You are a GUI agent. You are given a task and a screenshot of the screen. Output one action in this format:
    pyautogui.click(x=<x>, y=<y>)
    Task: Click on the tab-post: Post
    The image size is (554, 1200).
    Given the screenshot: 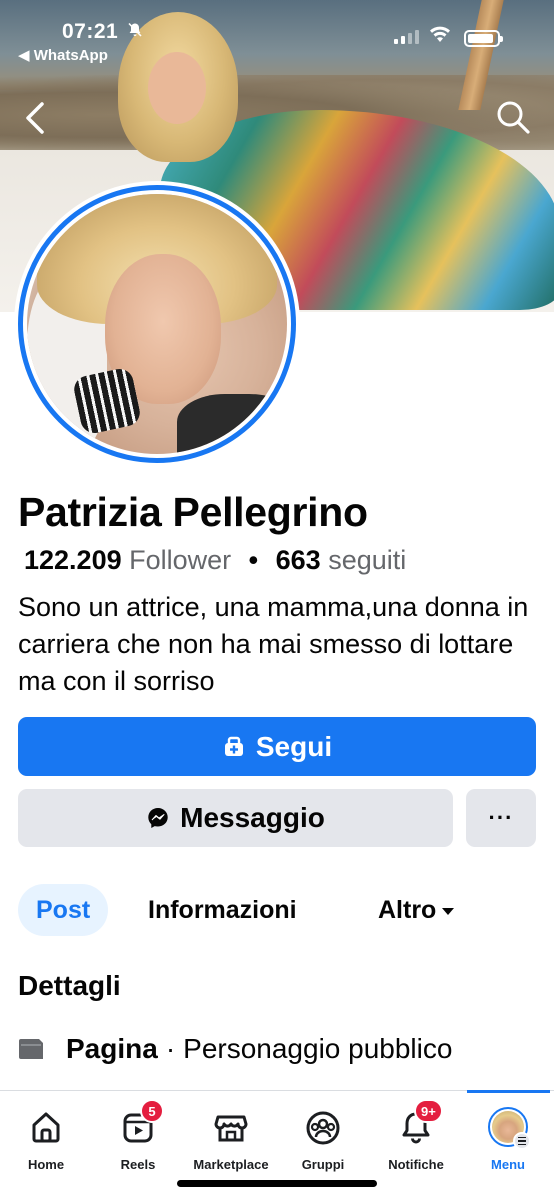 What is the action you would take?
    pyautogui.click(x=63, y=910)
    